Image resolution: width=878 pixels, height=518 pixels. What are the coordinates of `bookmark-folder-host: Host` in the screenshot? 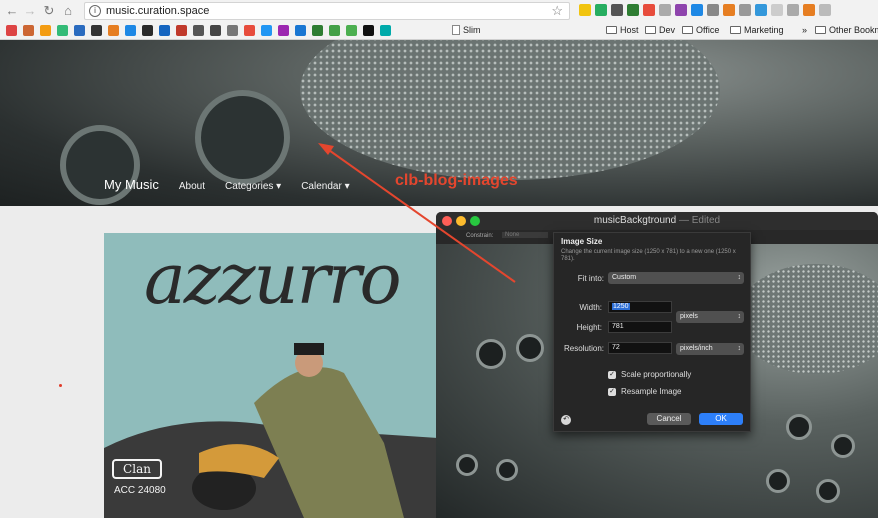 It's located at (622, 30).